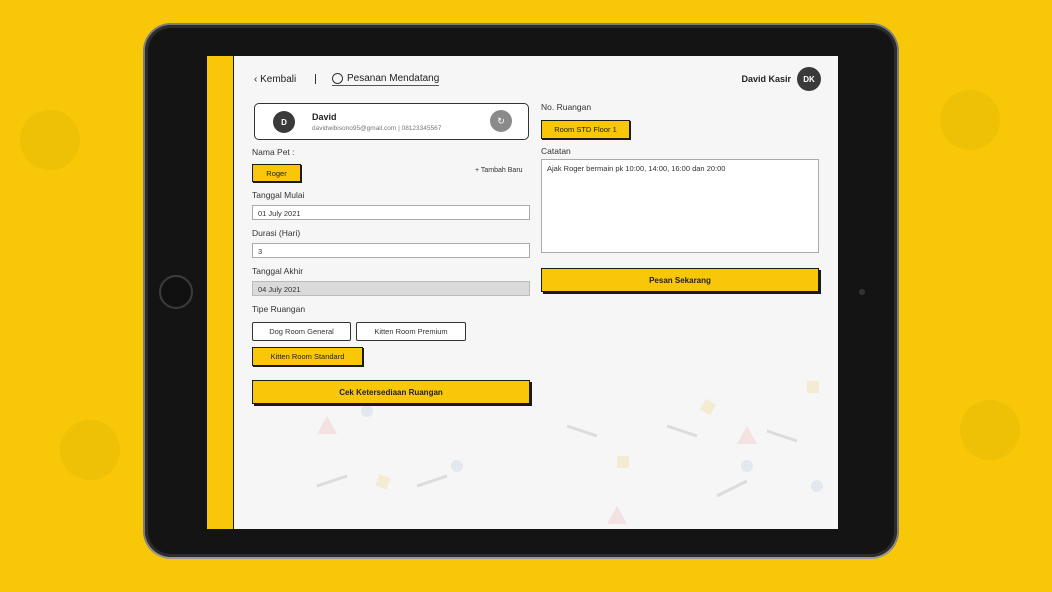 Image resolution: width=1052 pixels, height=592 pixels. What do you see at coordinates (809, 79) in the screenshot?
I see `user-avatar: DK` at bounding box center [809, 79].